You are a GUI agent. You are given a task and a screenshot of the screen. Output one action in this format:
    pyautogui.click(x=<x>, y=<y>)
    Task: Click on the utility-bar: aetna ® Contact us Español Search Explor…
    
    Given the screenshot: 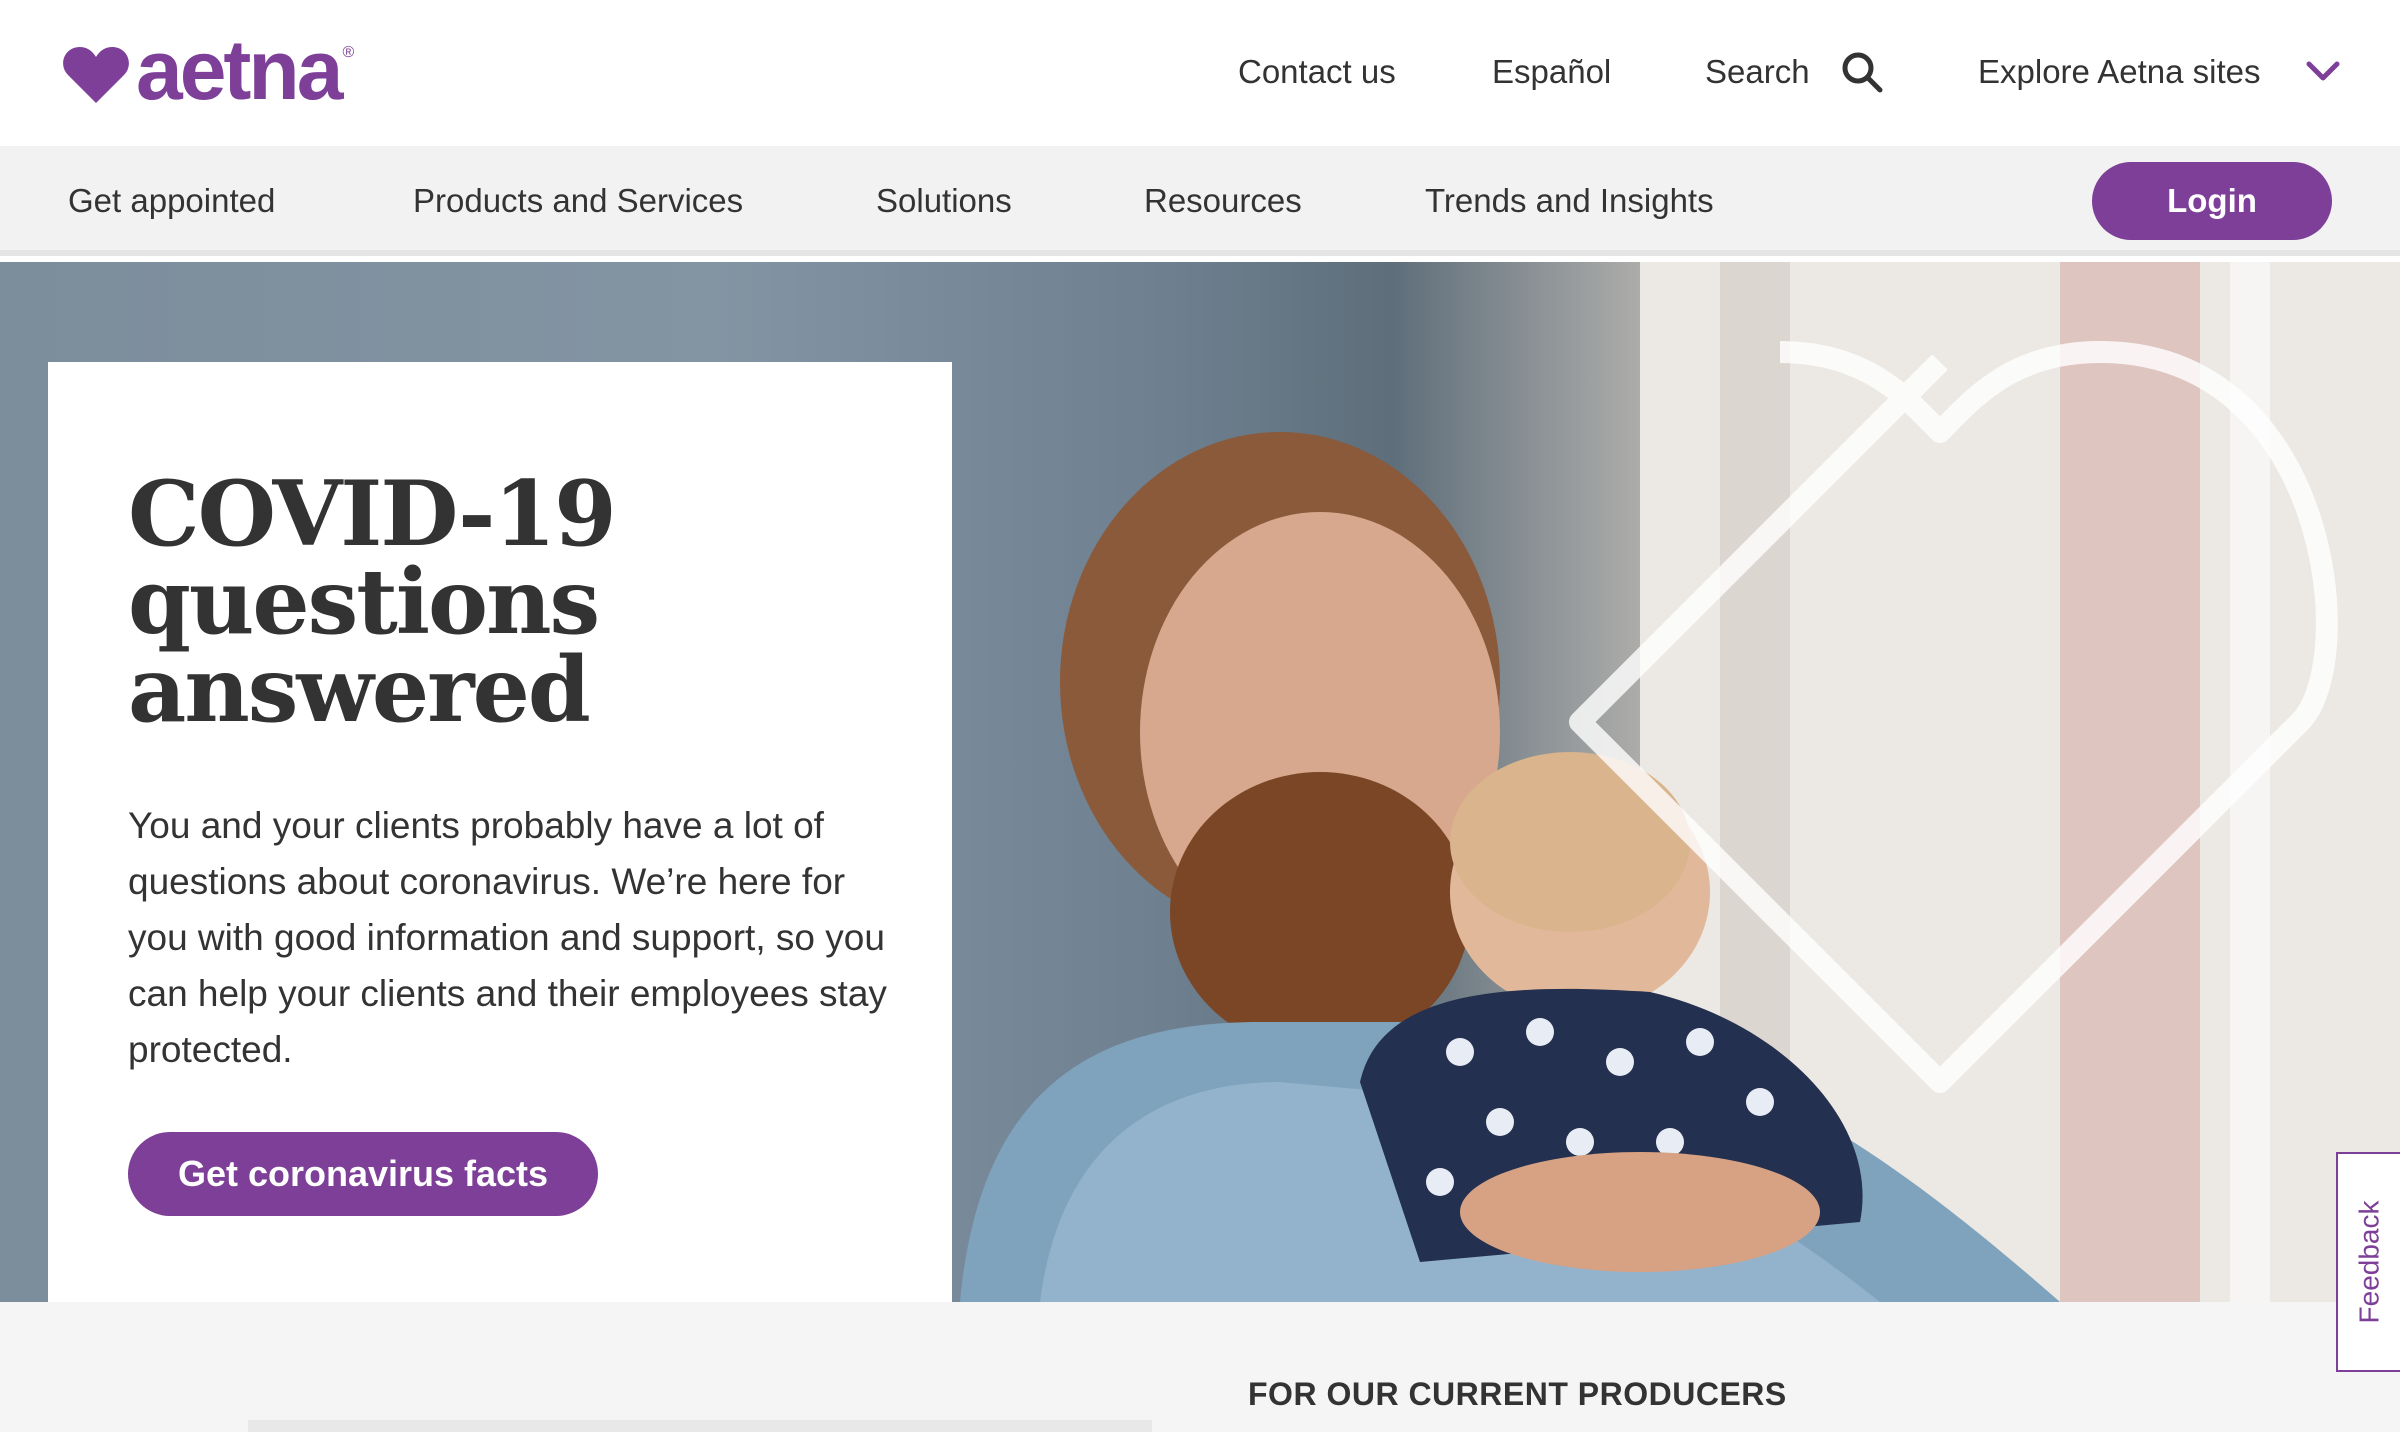 What is the action you would take?
    pyautogui.click(x=1200, y=73)
    